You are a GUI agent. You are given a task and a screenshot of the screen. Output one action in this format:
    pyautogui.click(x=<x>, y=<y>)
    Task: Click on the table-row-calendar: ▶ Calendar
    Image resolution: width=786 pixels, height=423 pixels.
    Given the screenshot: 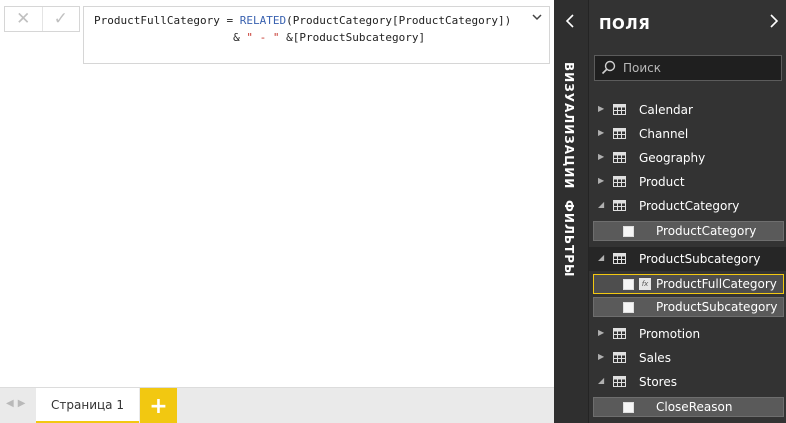 What is the action you would take?
    pyautogui.click(x=687, y=110)
    